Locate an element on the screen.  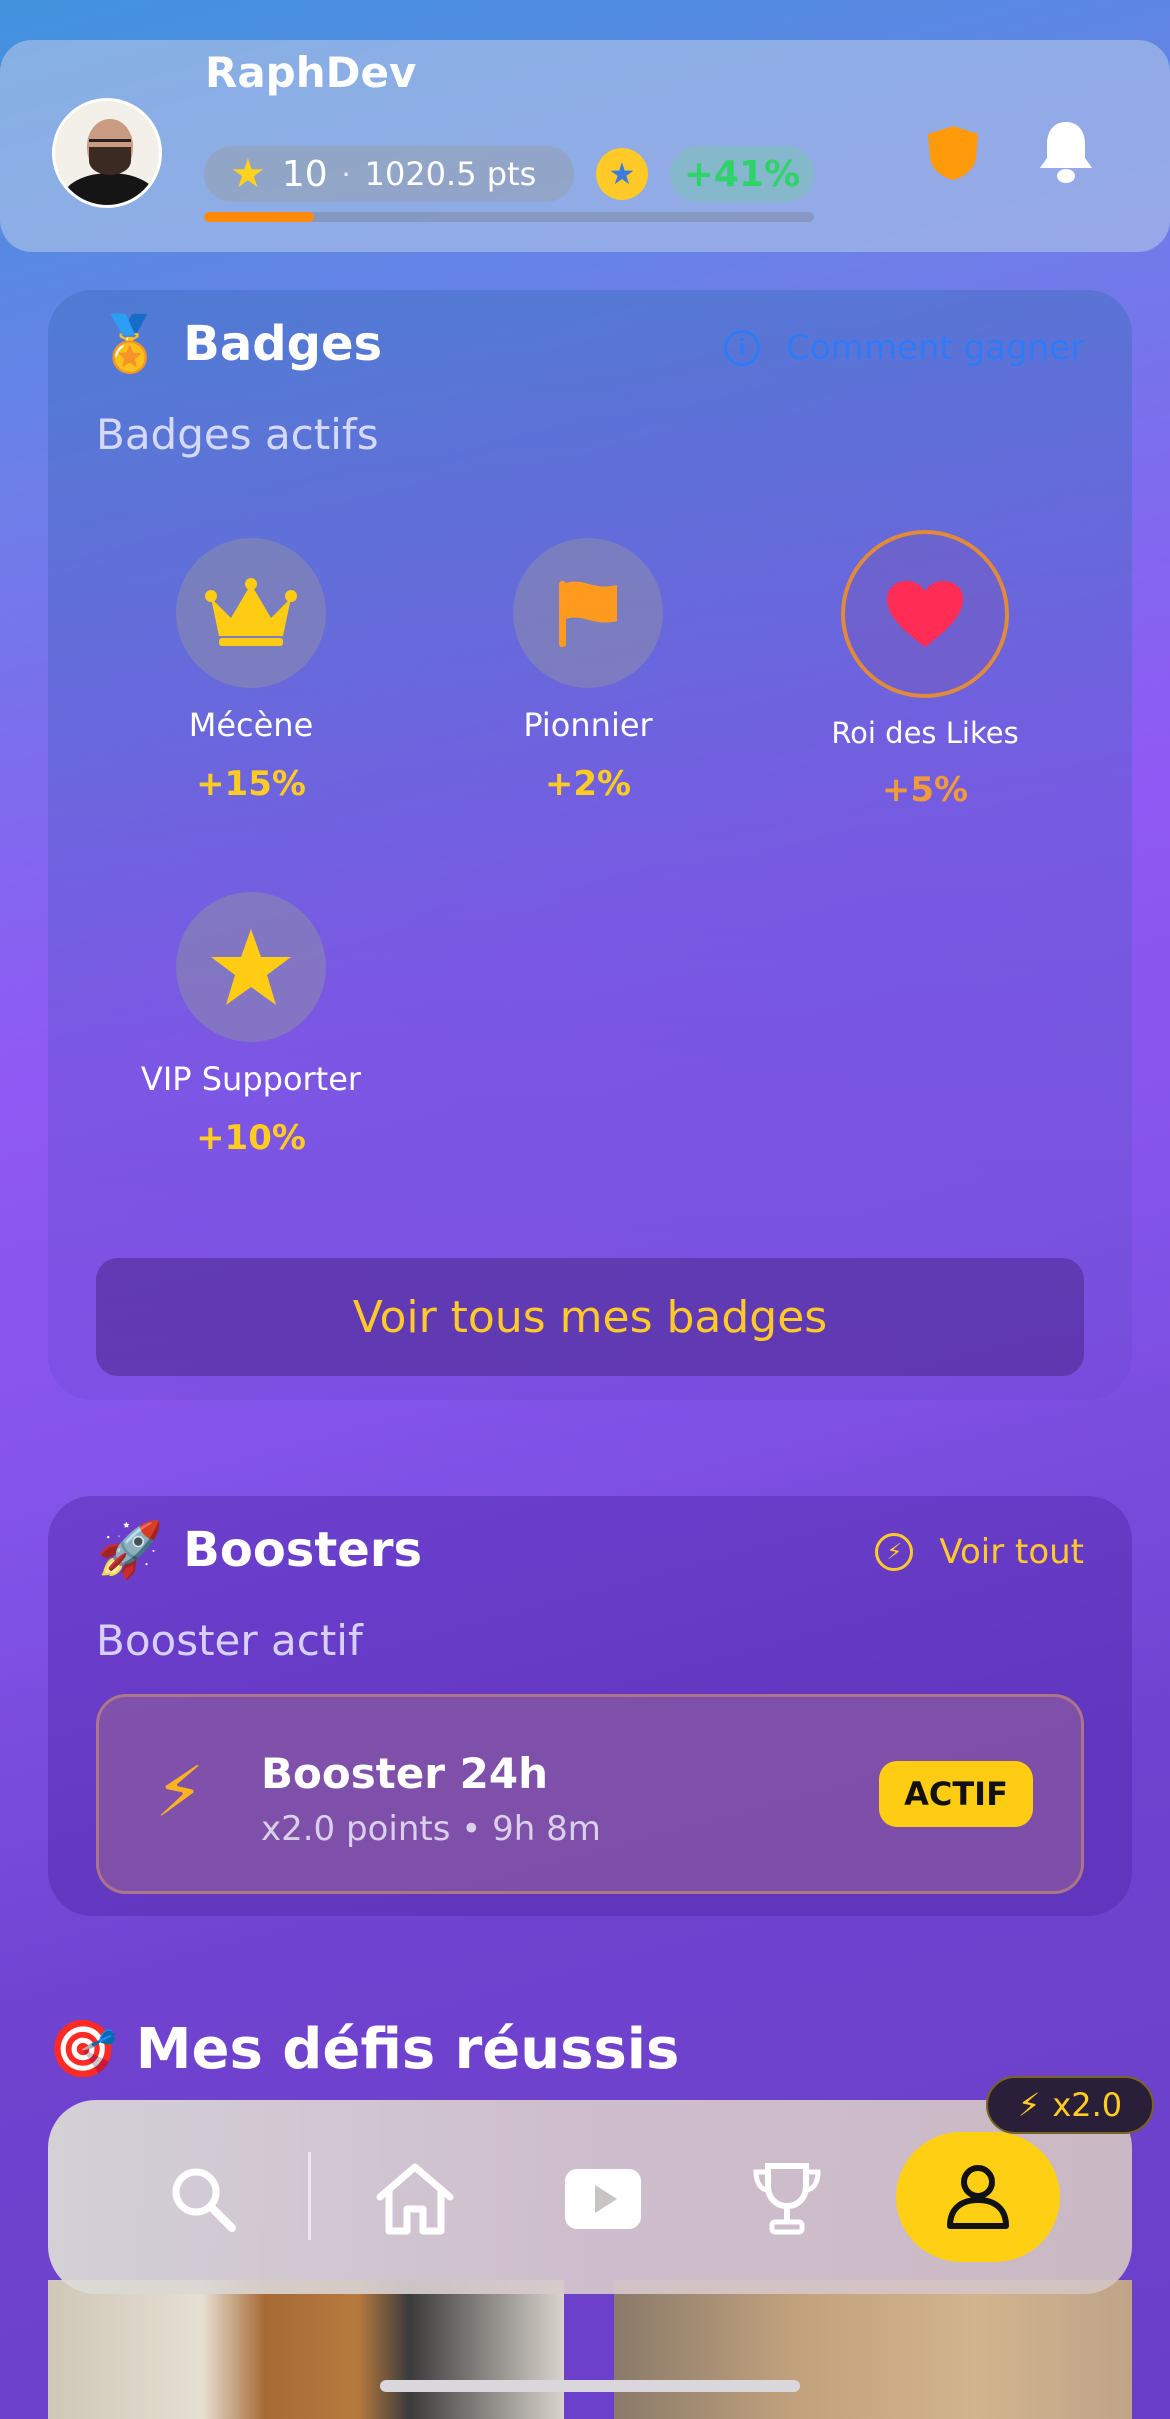
star-icon is located at coordinates (251, 967).